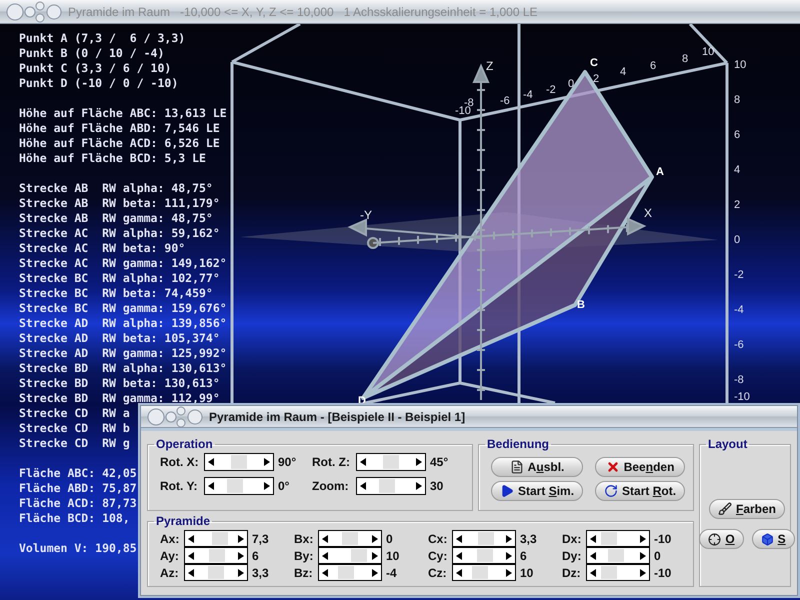 The height and width of the screenshot is (600, 800). I want to click on axis-label: X, so click(648, 213).